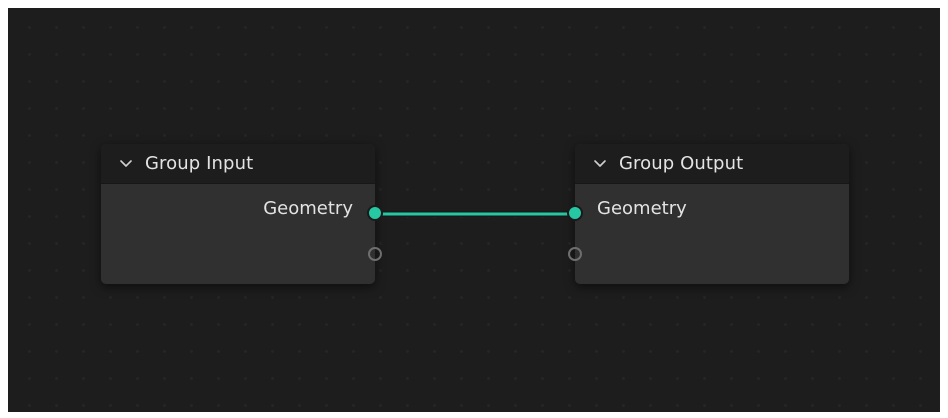 Image resolution: width=948 pixels, height=418 pixels. I want to click on input-socket-label: Geometry, so click(642, 208).